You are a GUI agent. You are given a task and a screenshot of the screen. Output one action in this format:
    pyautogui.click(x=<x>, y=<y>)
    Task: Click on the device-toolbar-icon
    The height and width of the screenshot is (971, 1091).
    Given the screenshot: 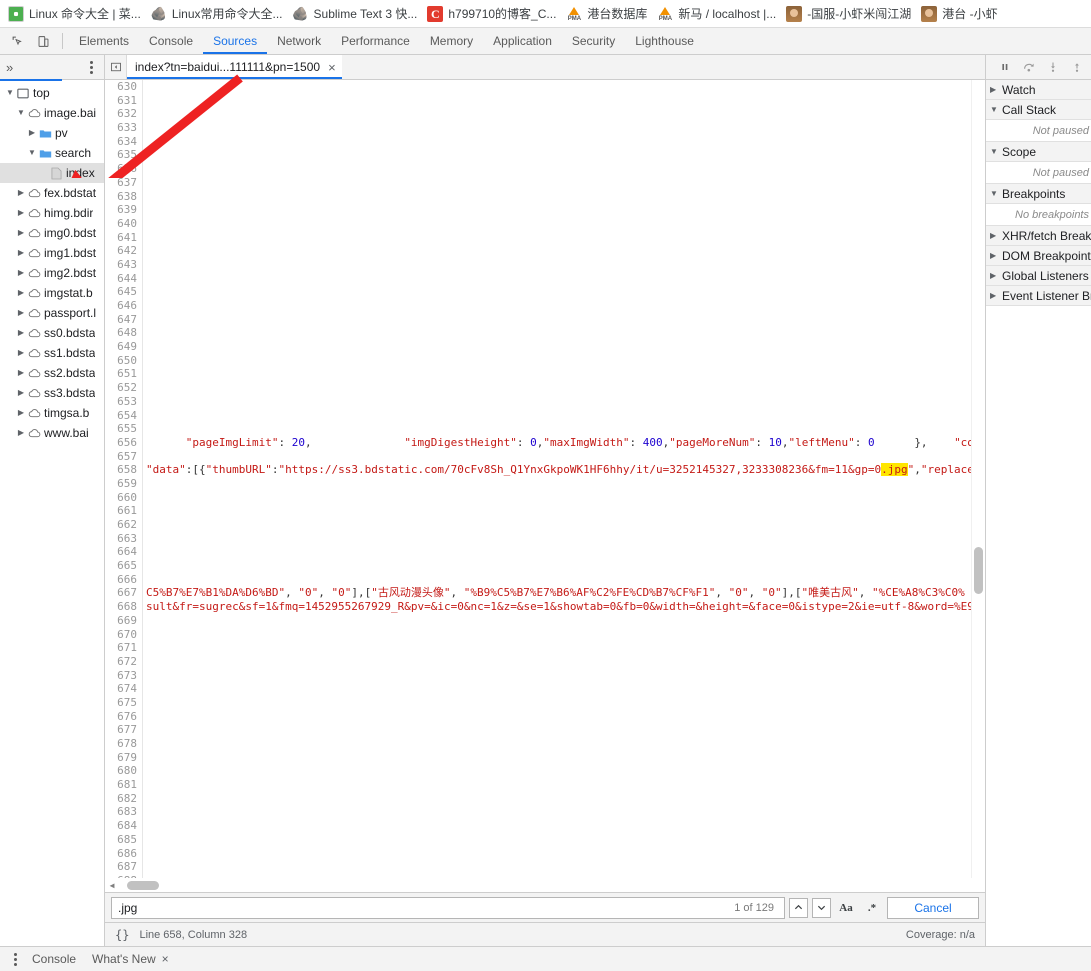 What is the action you would take?
    pyautogui.click(x=43, y=41)
    